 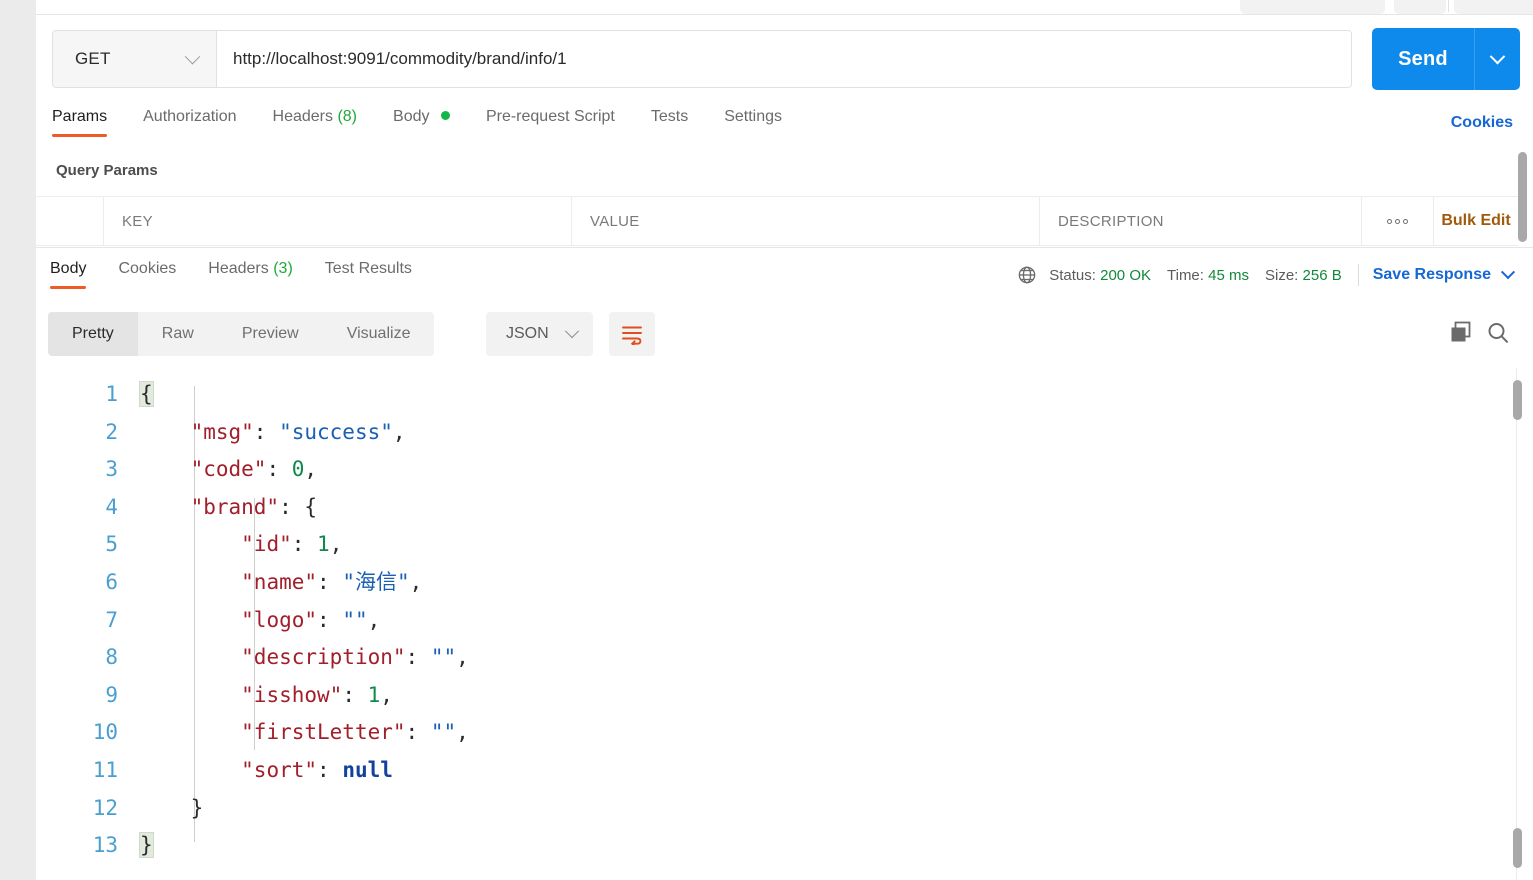 I want to click on line-number: 10, so click(x=105, y=732).